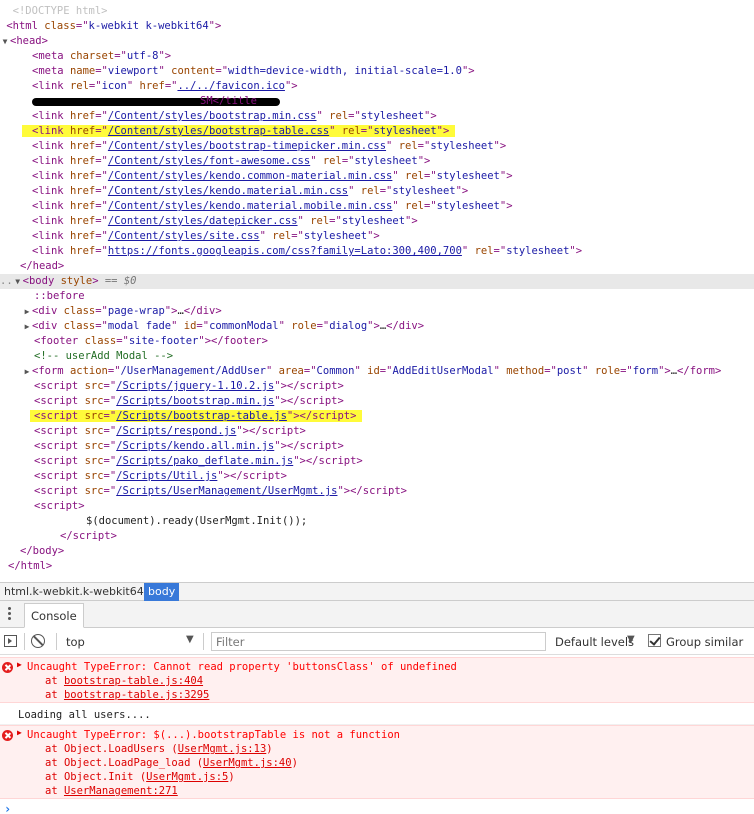 This screenshot has width=754, height=814. Describe the element at coordinates (111, 749) in the screenshot. I see `stack-prefix: at Object.LoadUsers (` at that location.